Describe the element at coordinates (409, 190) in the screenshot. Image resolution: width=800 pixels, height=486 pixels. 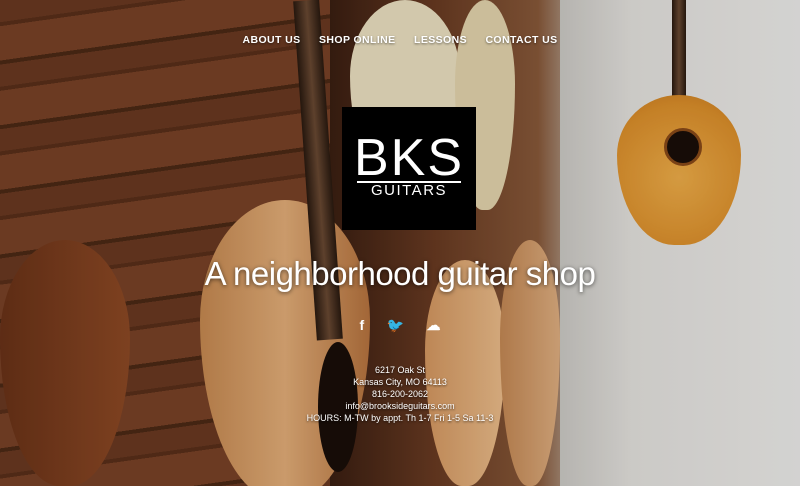
I see `logo-sub-text: GUITARS` at that location.